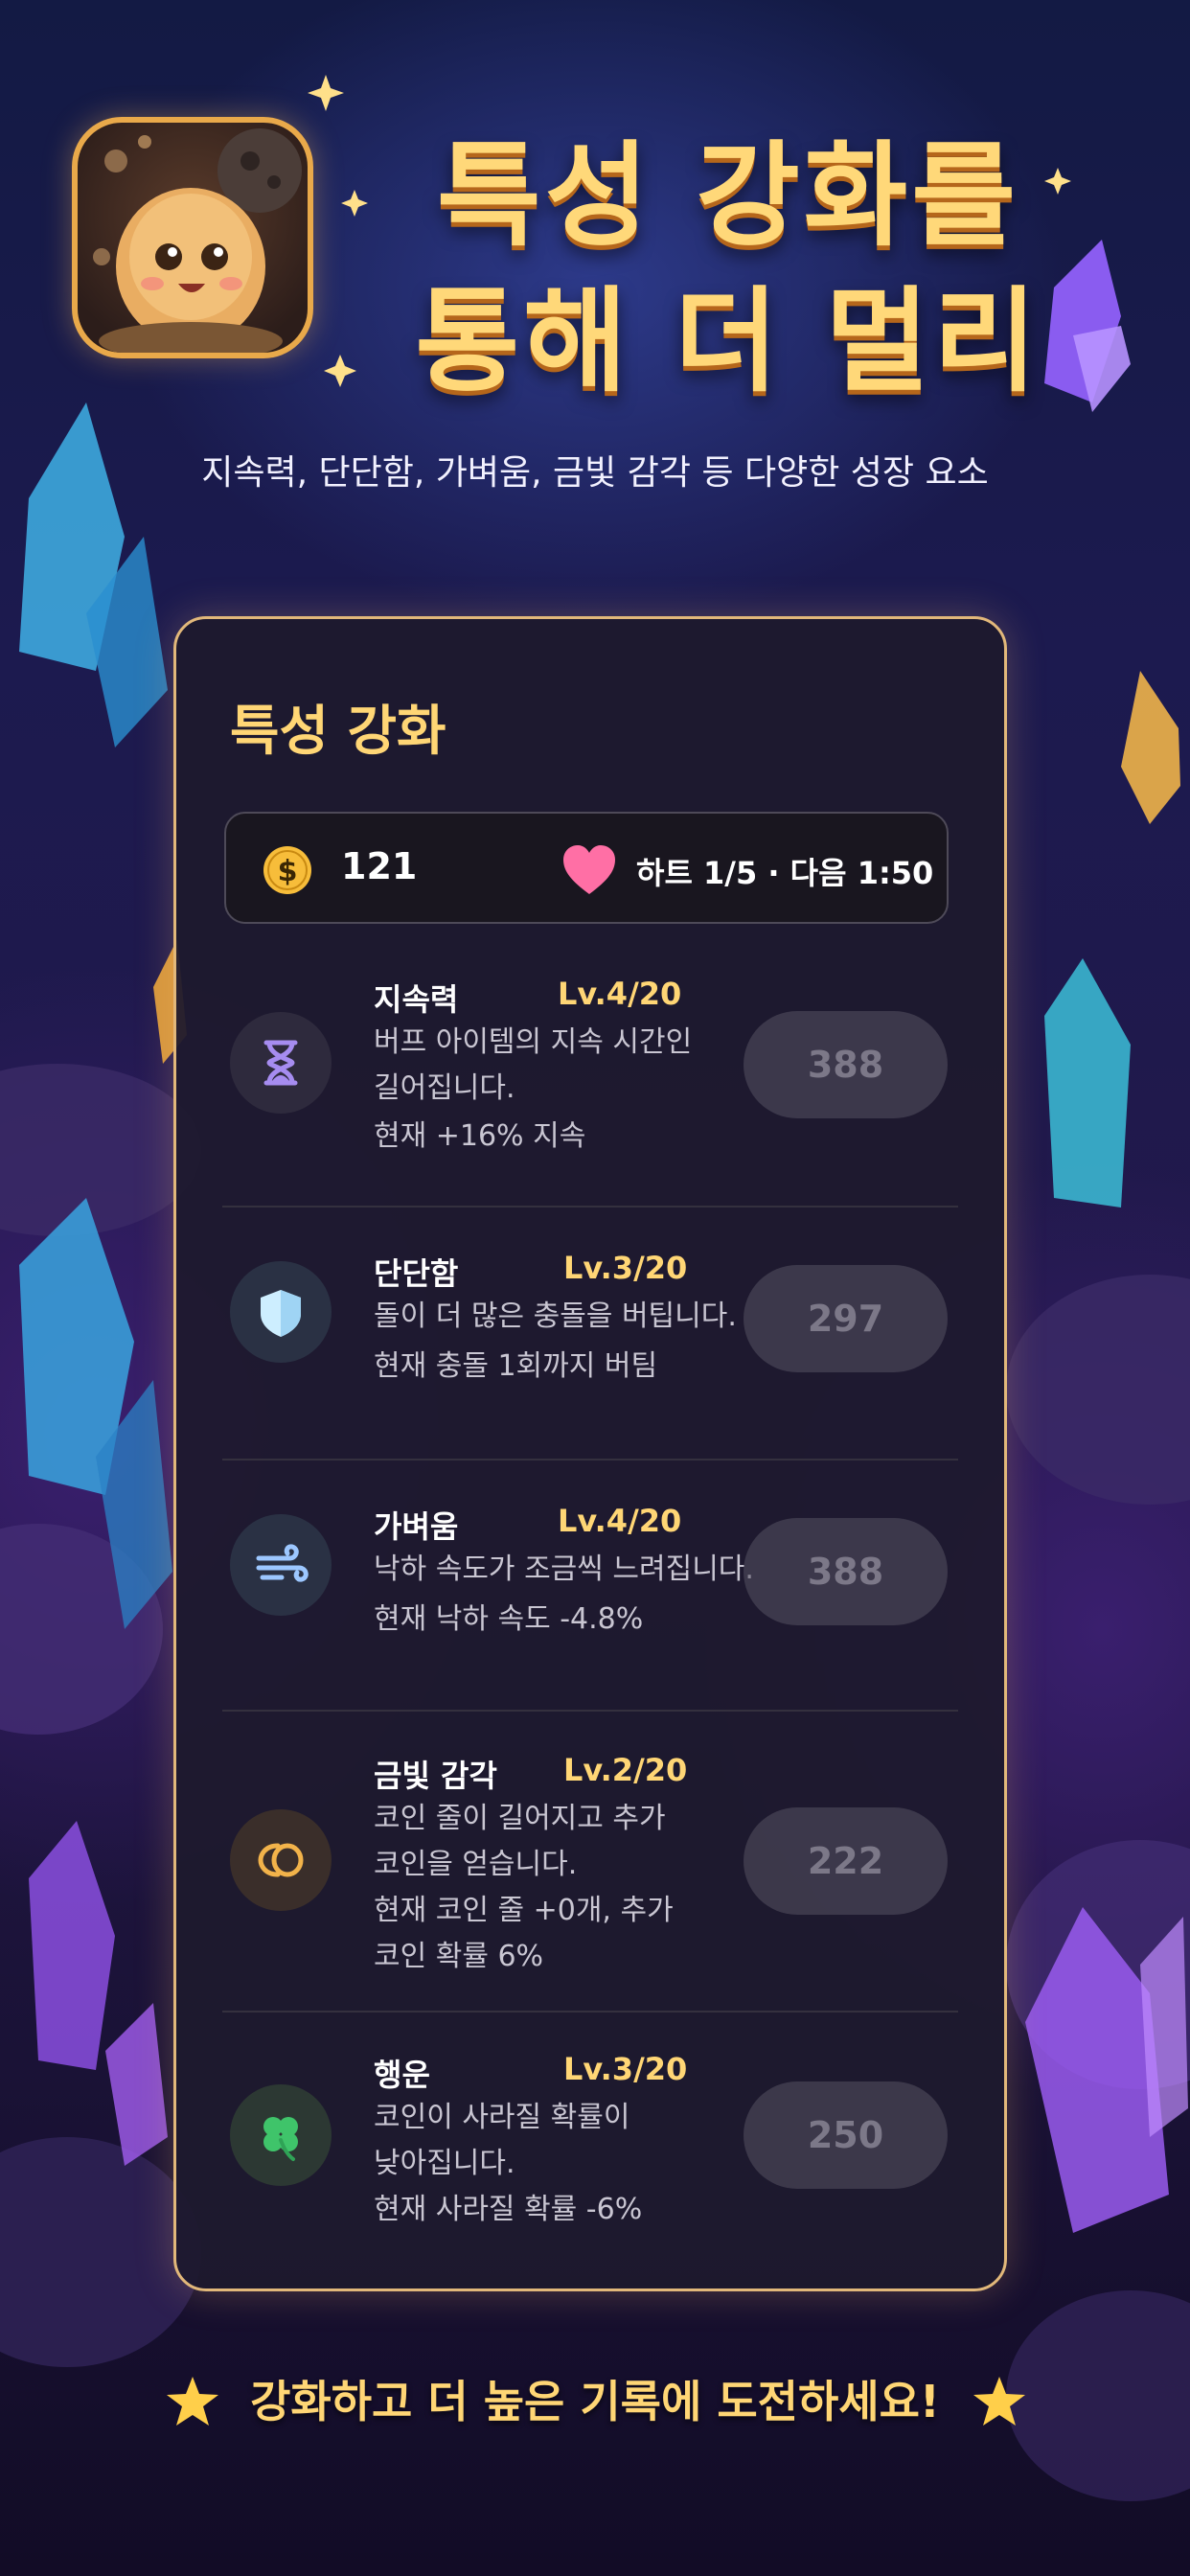 The image size is (1190, 2576). What do you see at coordinates (846, 2135) in the screenshot?
I see `upgrade-cost-button: 250` at bounding box center [846, 2135].